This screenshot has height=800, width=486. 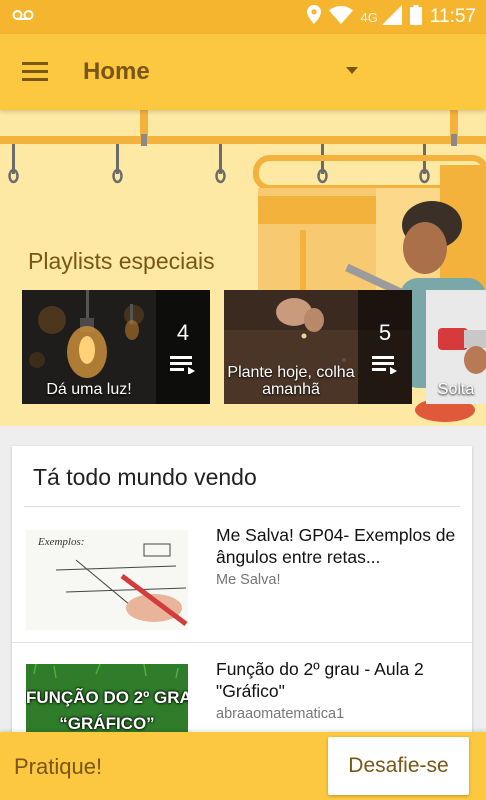 What do you see at coordinates (89, 389) in the screenshot?
I see `playlist-title: Dá uma luz!` at bounding box center [89, 389].